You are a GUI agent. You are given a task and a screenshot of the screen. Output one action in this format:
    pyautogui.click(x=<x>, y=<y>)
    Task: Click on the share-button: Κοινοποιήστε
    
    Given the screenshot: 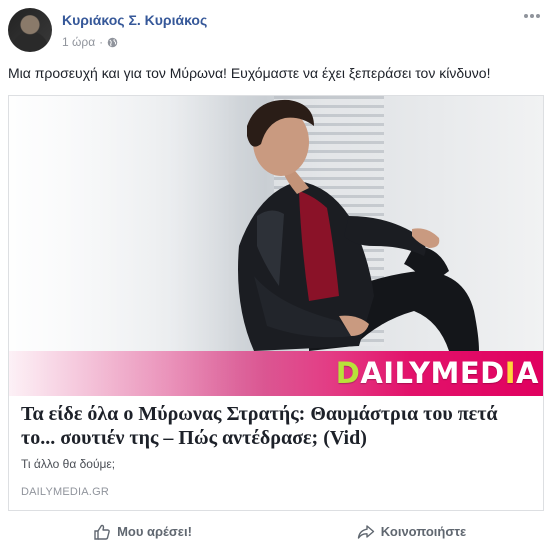 What is the action you would take?
    pyautogui.click(x=411, y=532)
    